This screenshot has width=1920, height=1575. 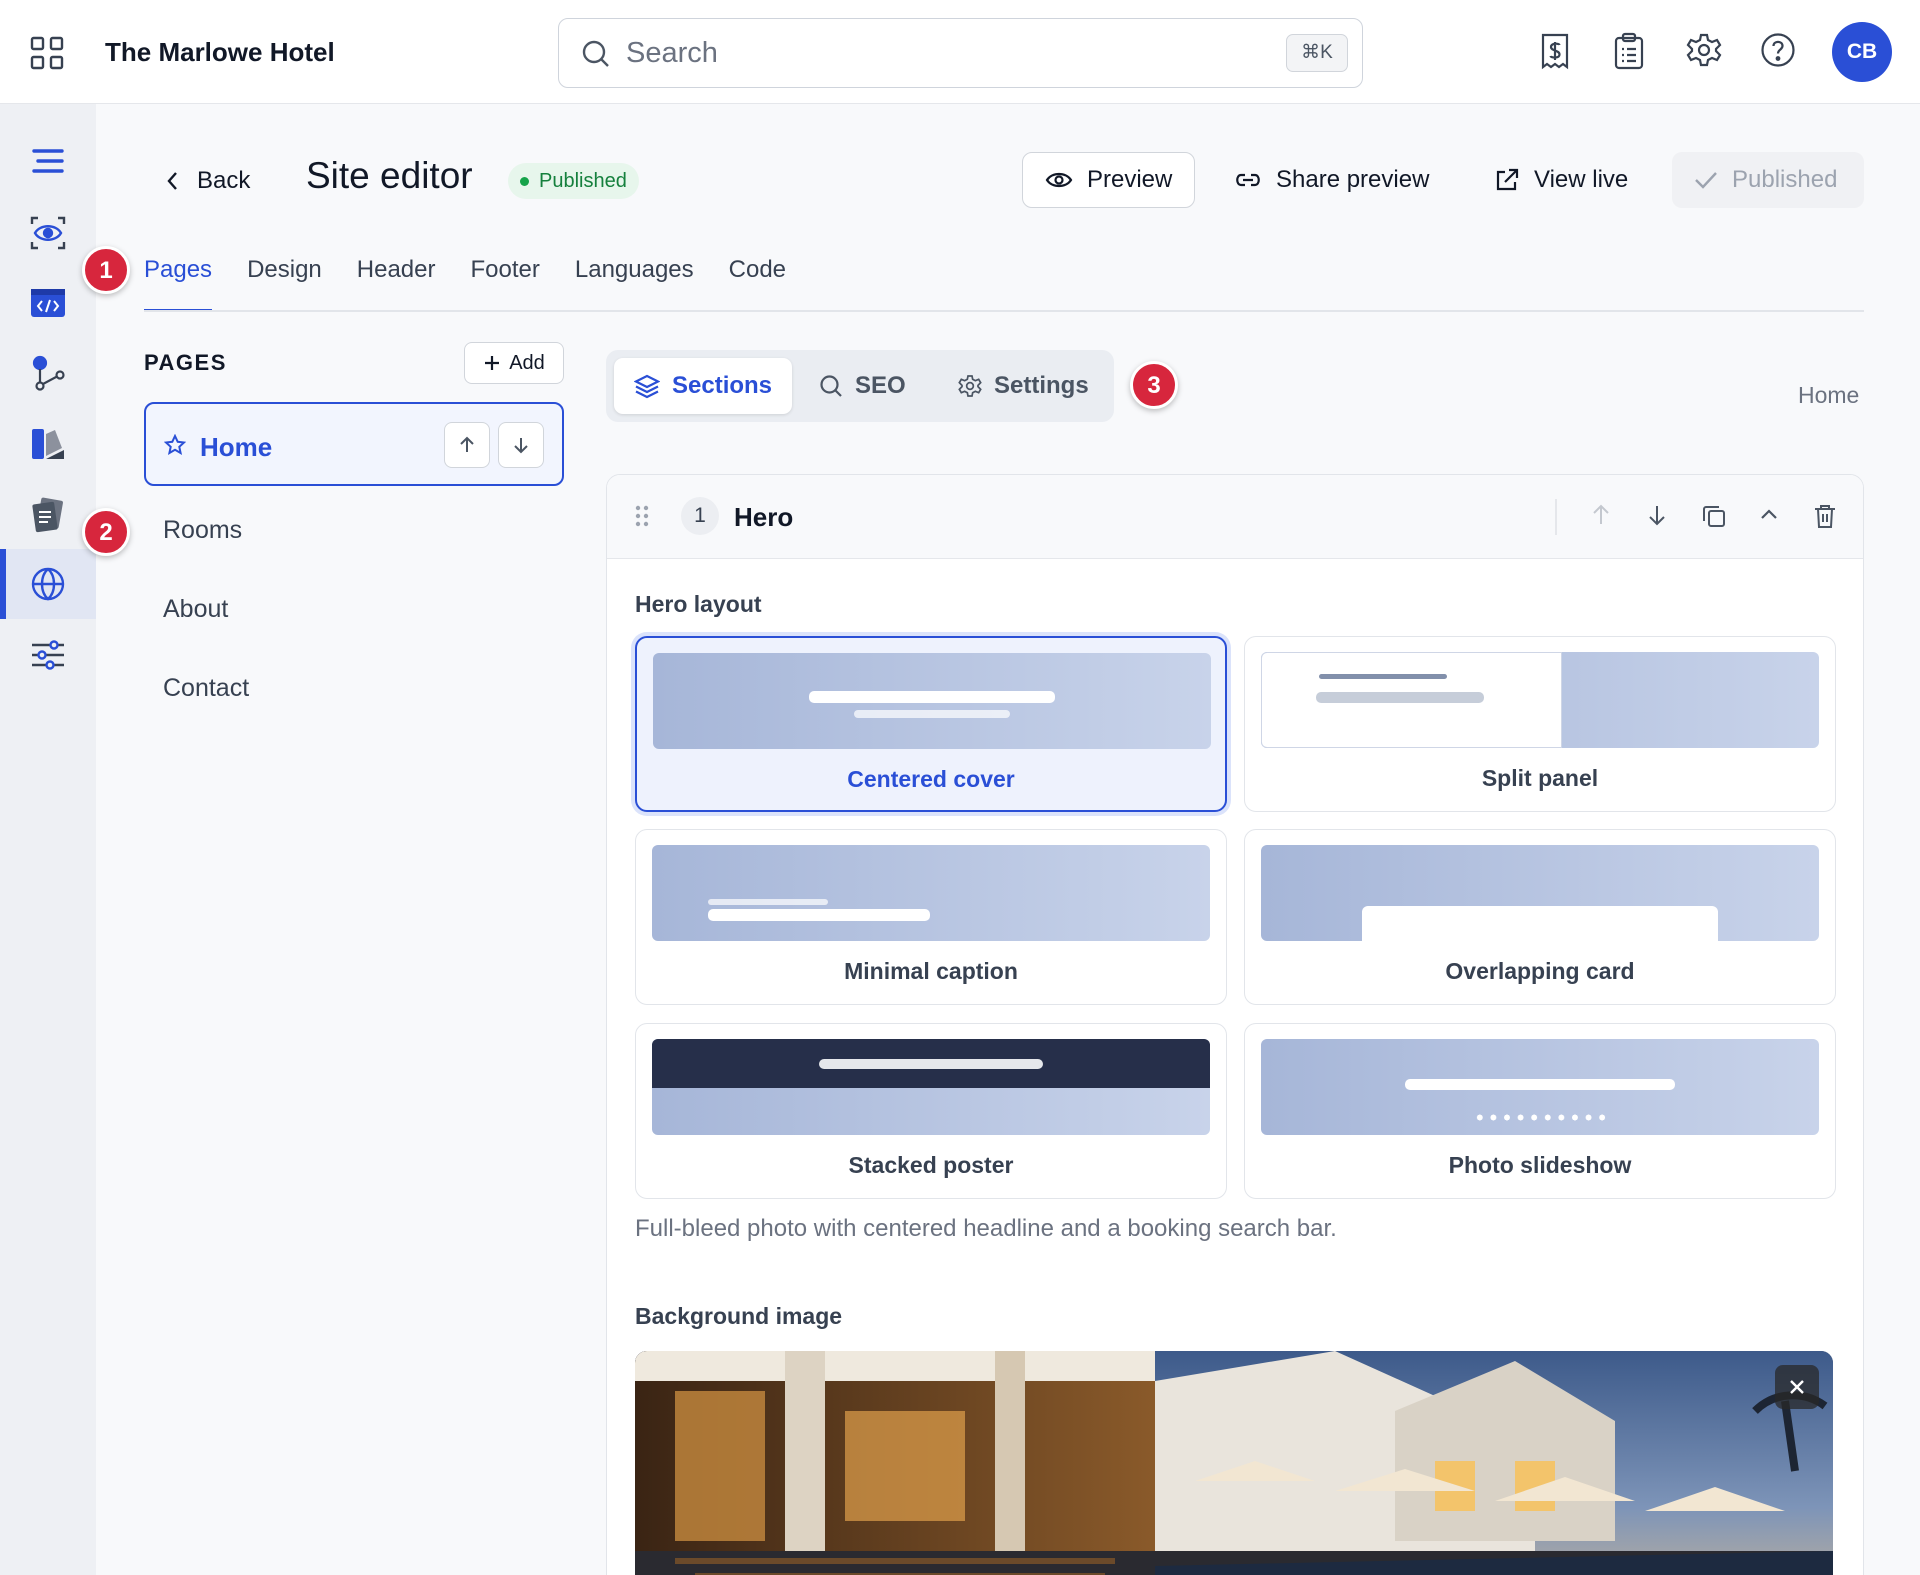 I want to click on layout-option-overlapping-card: Overlapping card, so click(x=1540, y=917).